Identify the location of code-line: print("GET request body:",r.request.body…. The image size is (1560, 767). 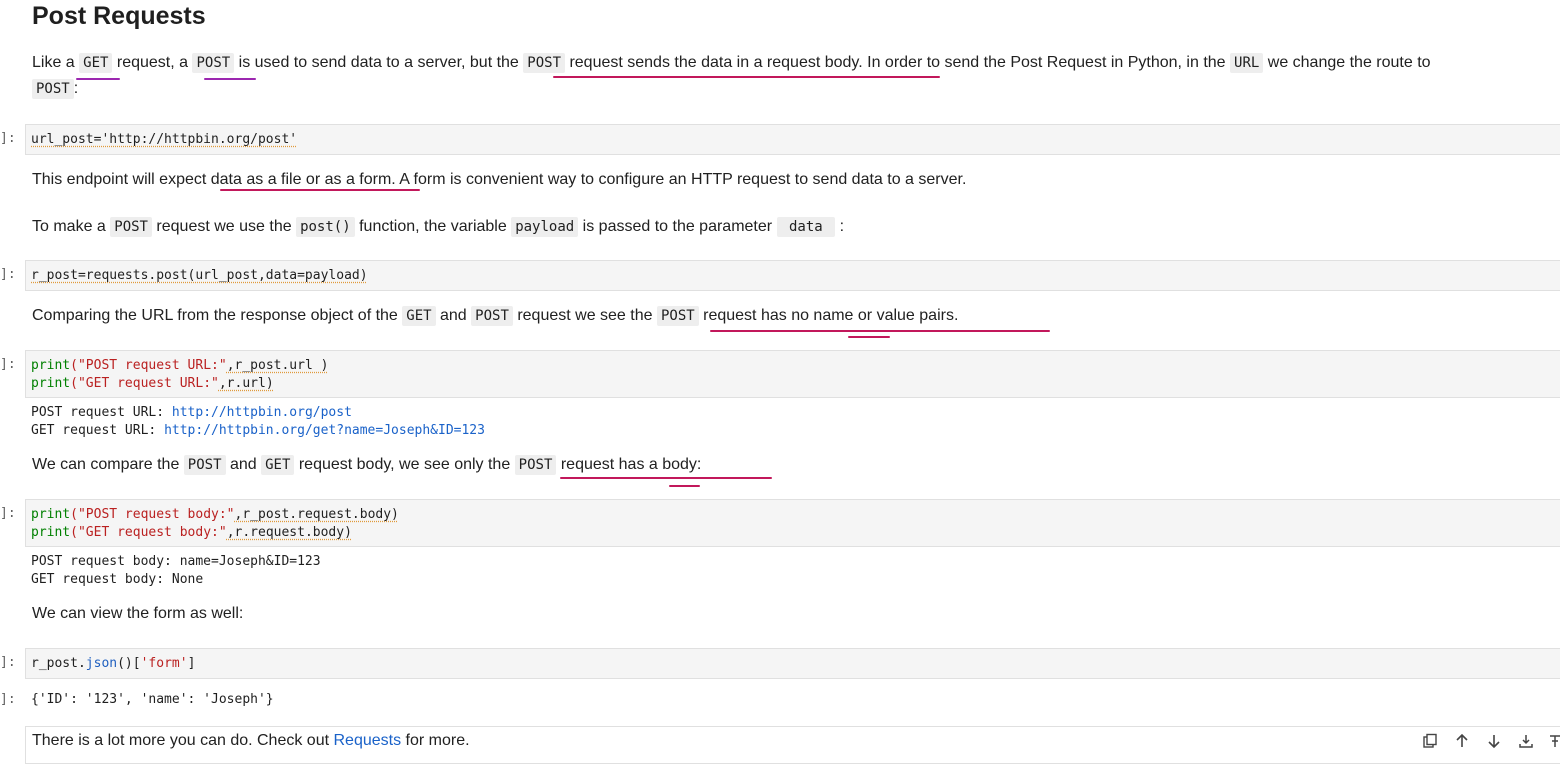
(191, 532).